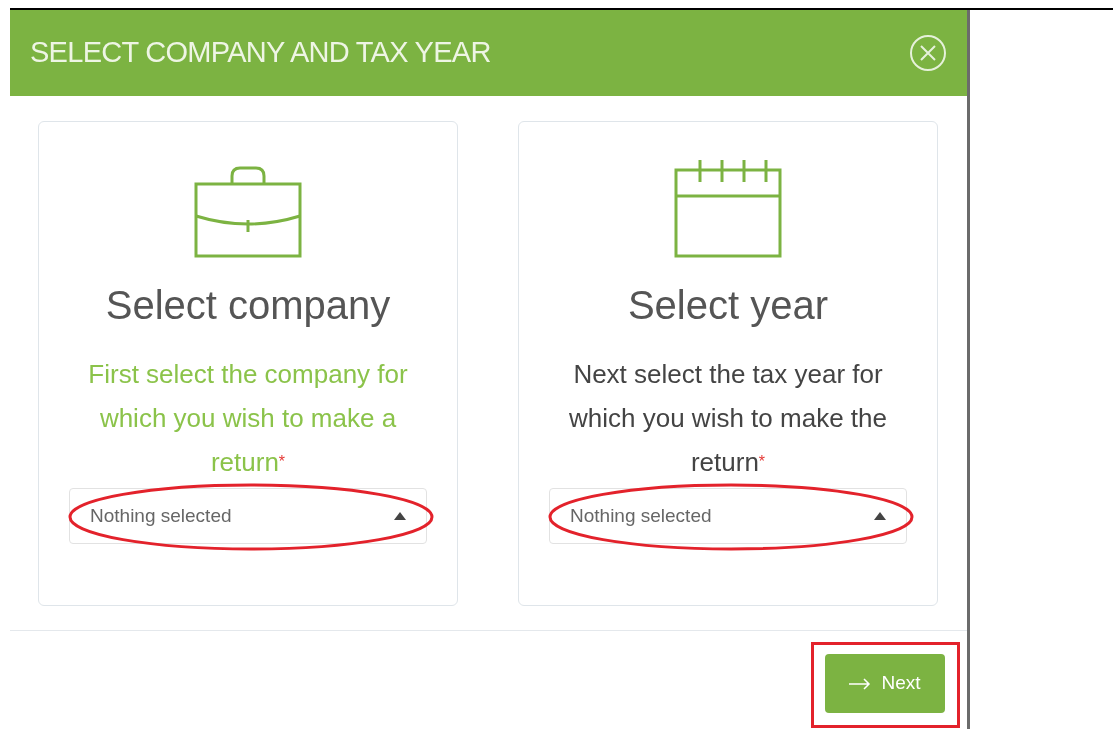 This screenshot has width=1113, height=729. I want to click on dialog-title: SELECT COMPANY AND TAX YEAR, so click(260, 53).